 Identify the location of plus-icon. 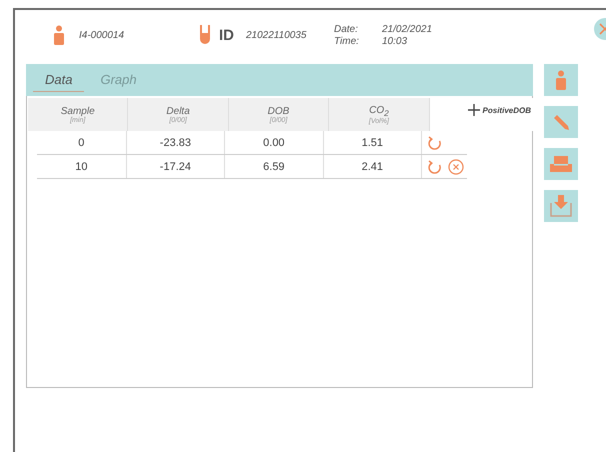
(474, 110).